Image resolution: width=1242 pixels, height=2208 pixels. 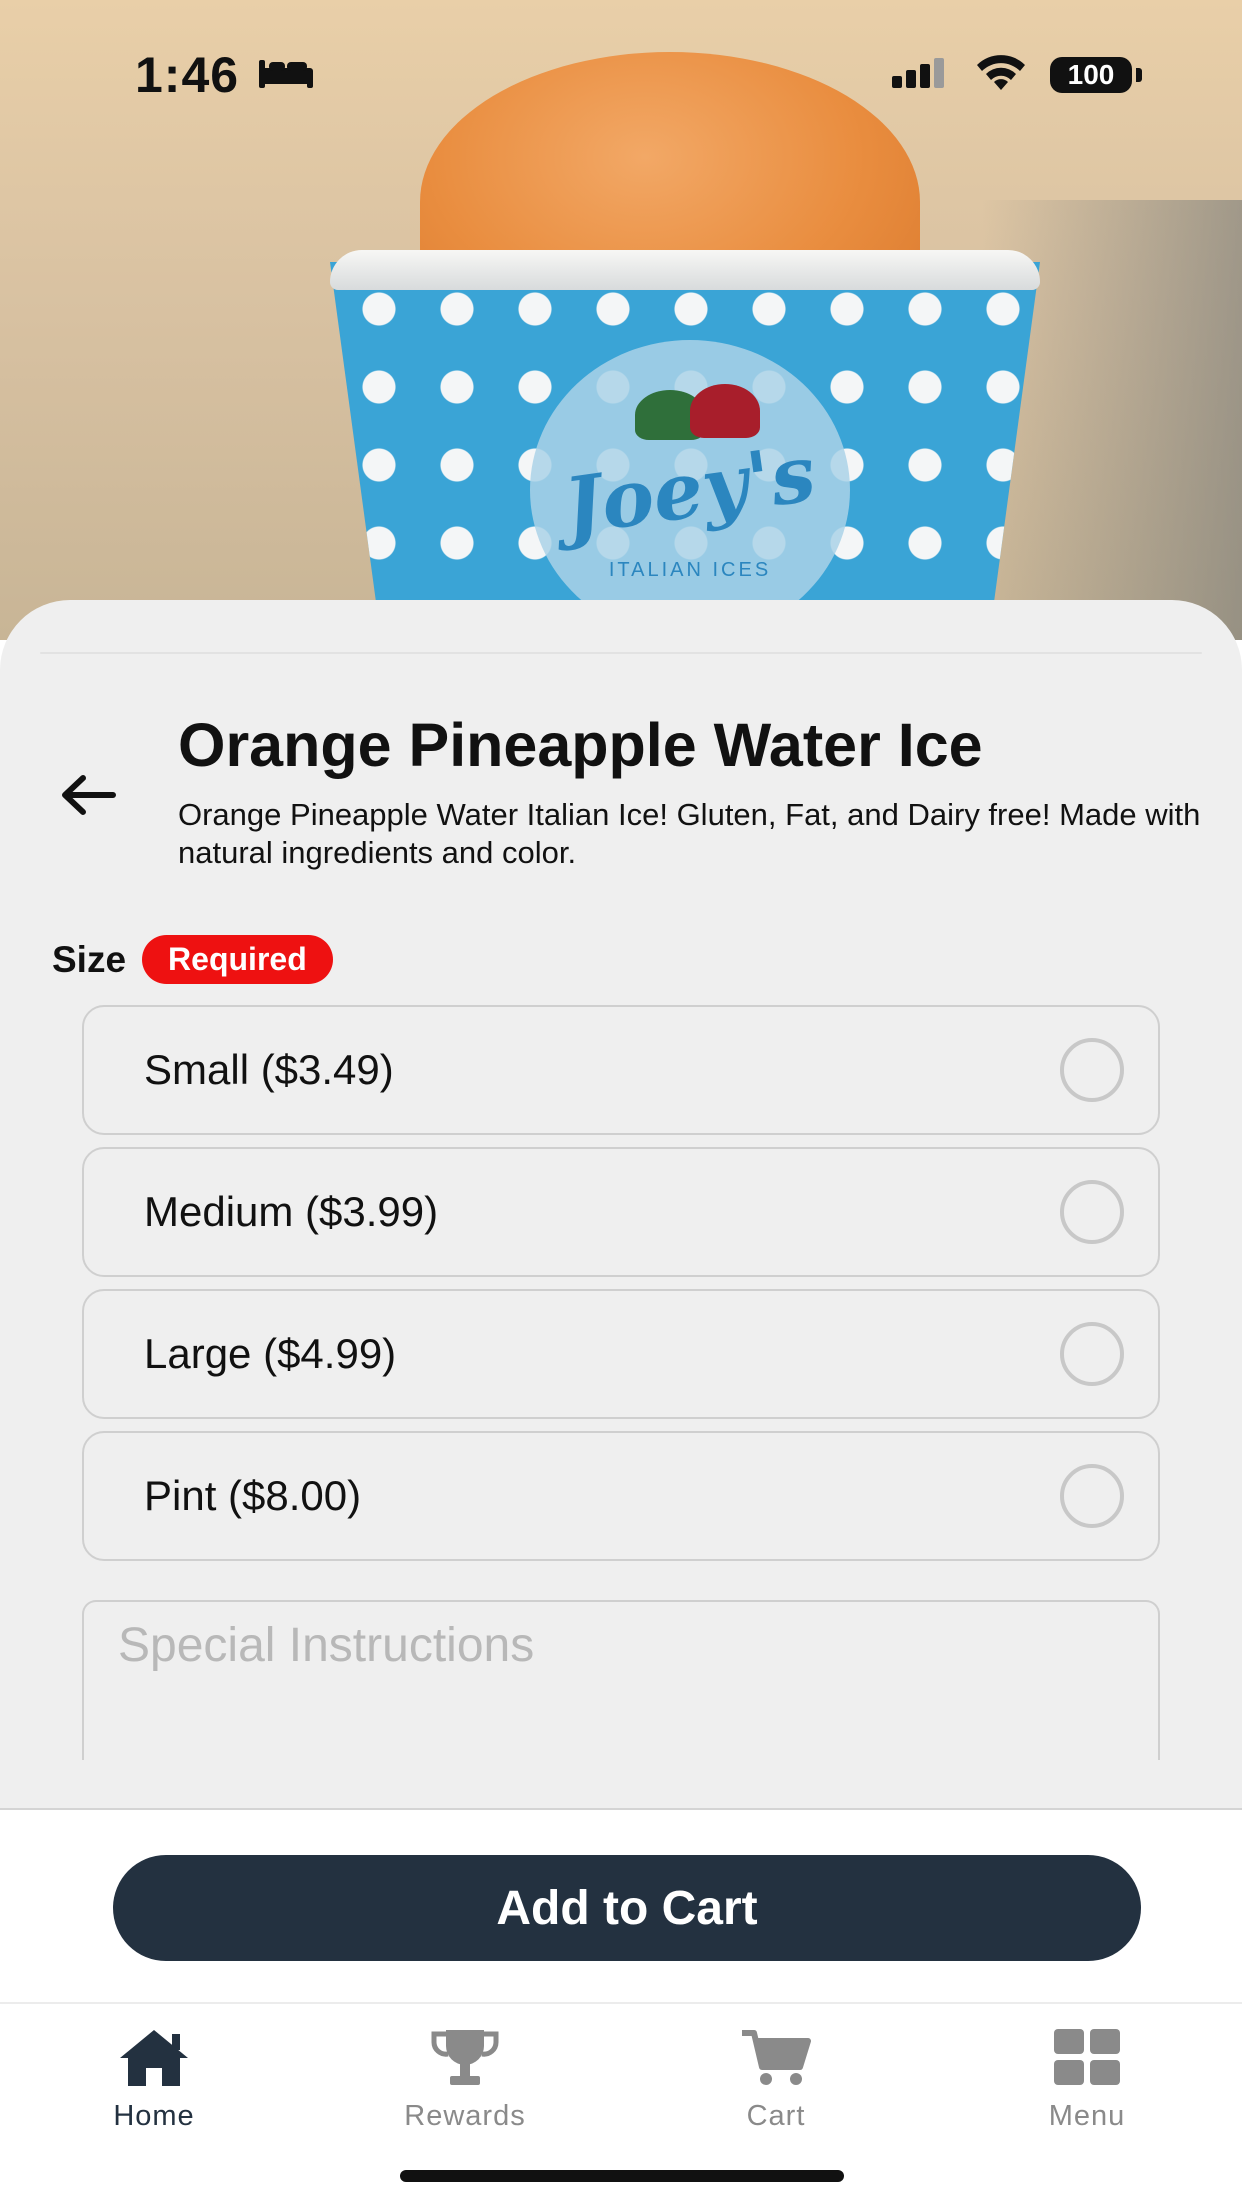 What do you see at coordinates (776, 2057) in the screenshot?
I see `cart-icon` at bounding box center [776, 2057].